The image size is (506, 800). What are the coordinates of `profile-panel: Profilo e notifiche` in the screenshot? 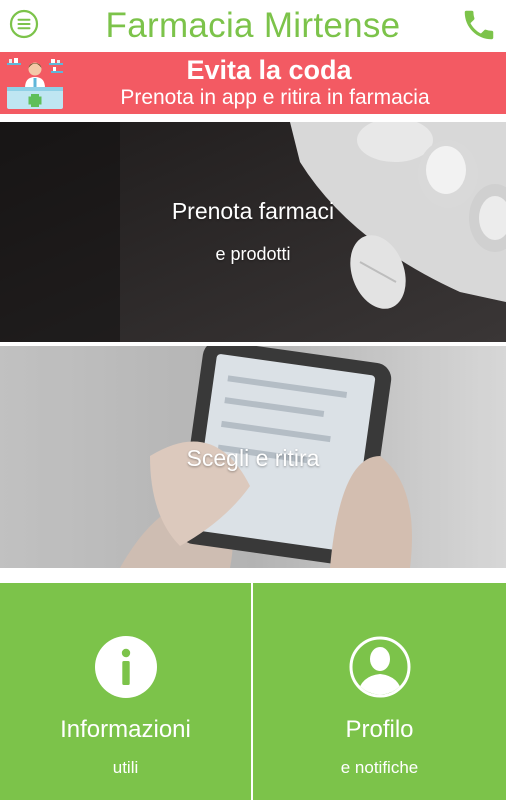 It's located at (379, 691).